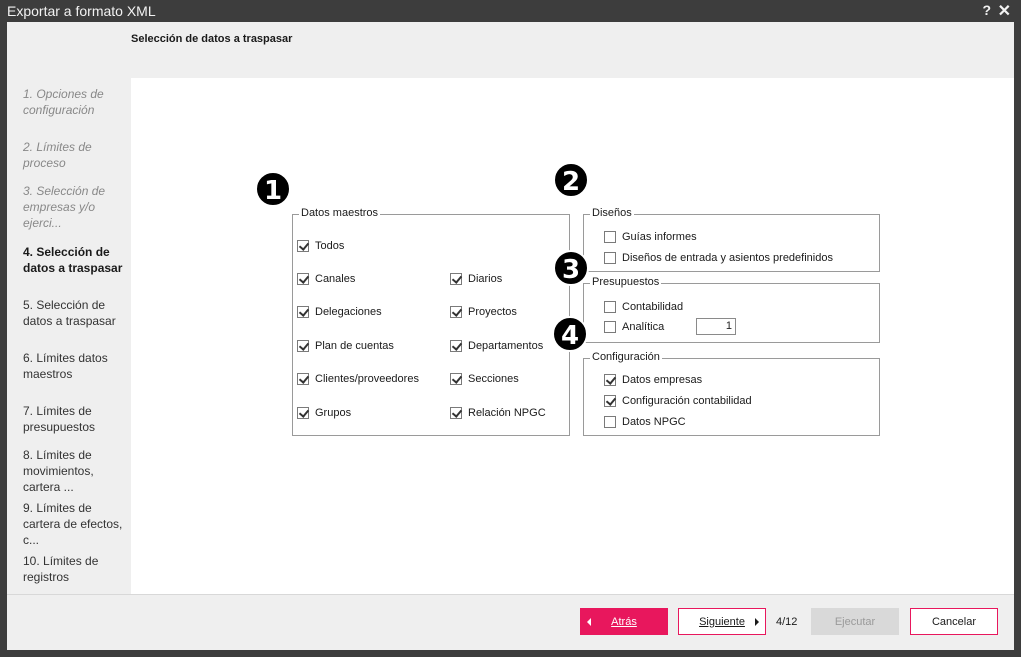 The width and height of the screenshot is (1021, 657). What do you see at coordinates (954, 621) in the screenshot?
I see `cancel-button: Cancelar` at bounding box center [954, 621].